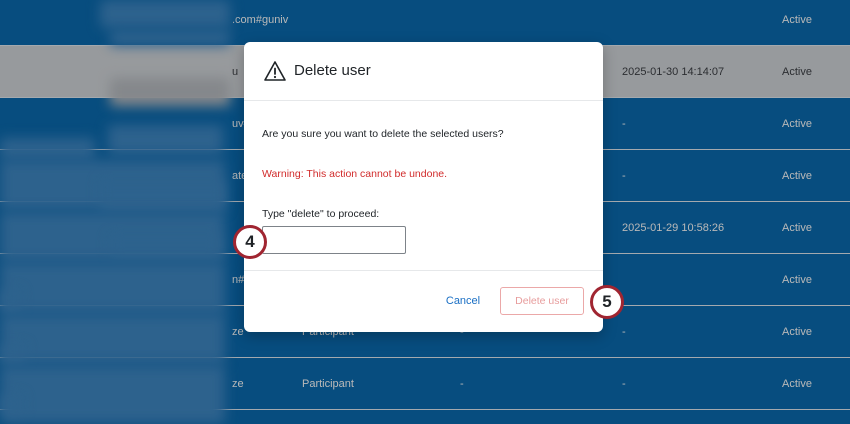 The image size is (850, 424). Describe the element at coordinates (355, 174) in the screenshot. I see `warning-message: Warning: This action cannot be undone.` at that location.